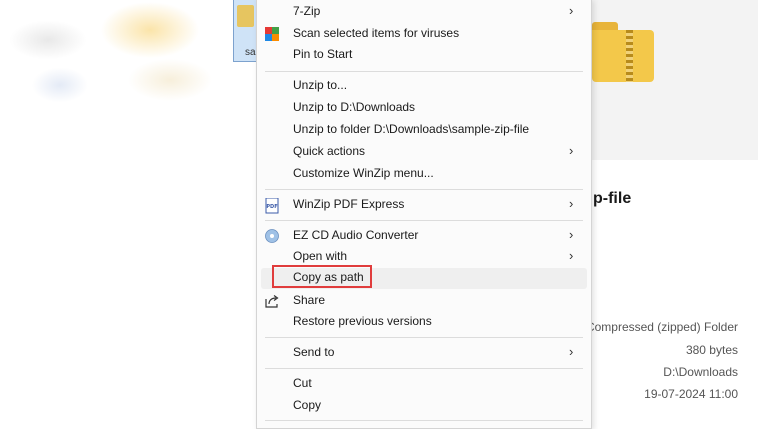 The height and width of the screenshot is (429, 758). I want to click on file-location-value: D:\Downloads, so click(700, 372).